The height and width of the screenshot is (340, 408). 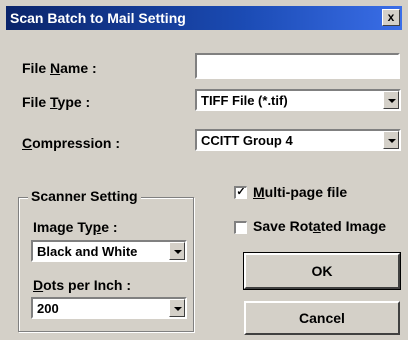 I want to click on close-icon: x, so click(x=391, y=17).